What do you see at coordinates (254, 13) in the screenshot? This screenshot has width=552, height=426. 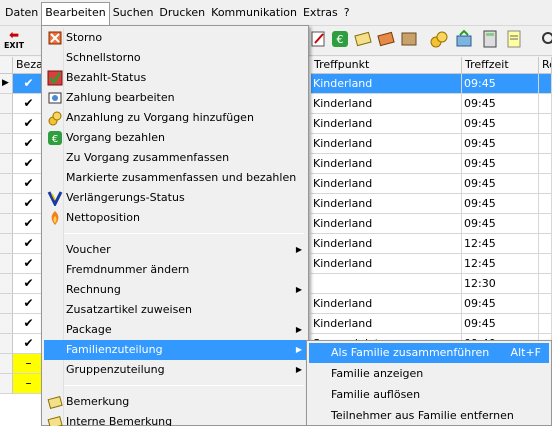 I see `menu-kommunikation: Kommunikation` at bounding box center [254, 13].